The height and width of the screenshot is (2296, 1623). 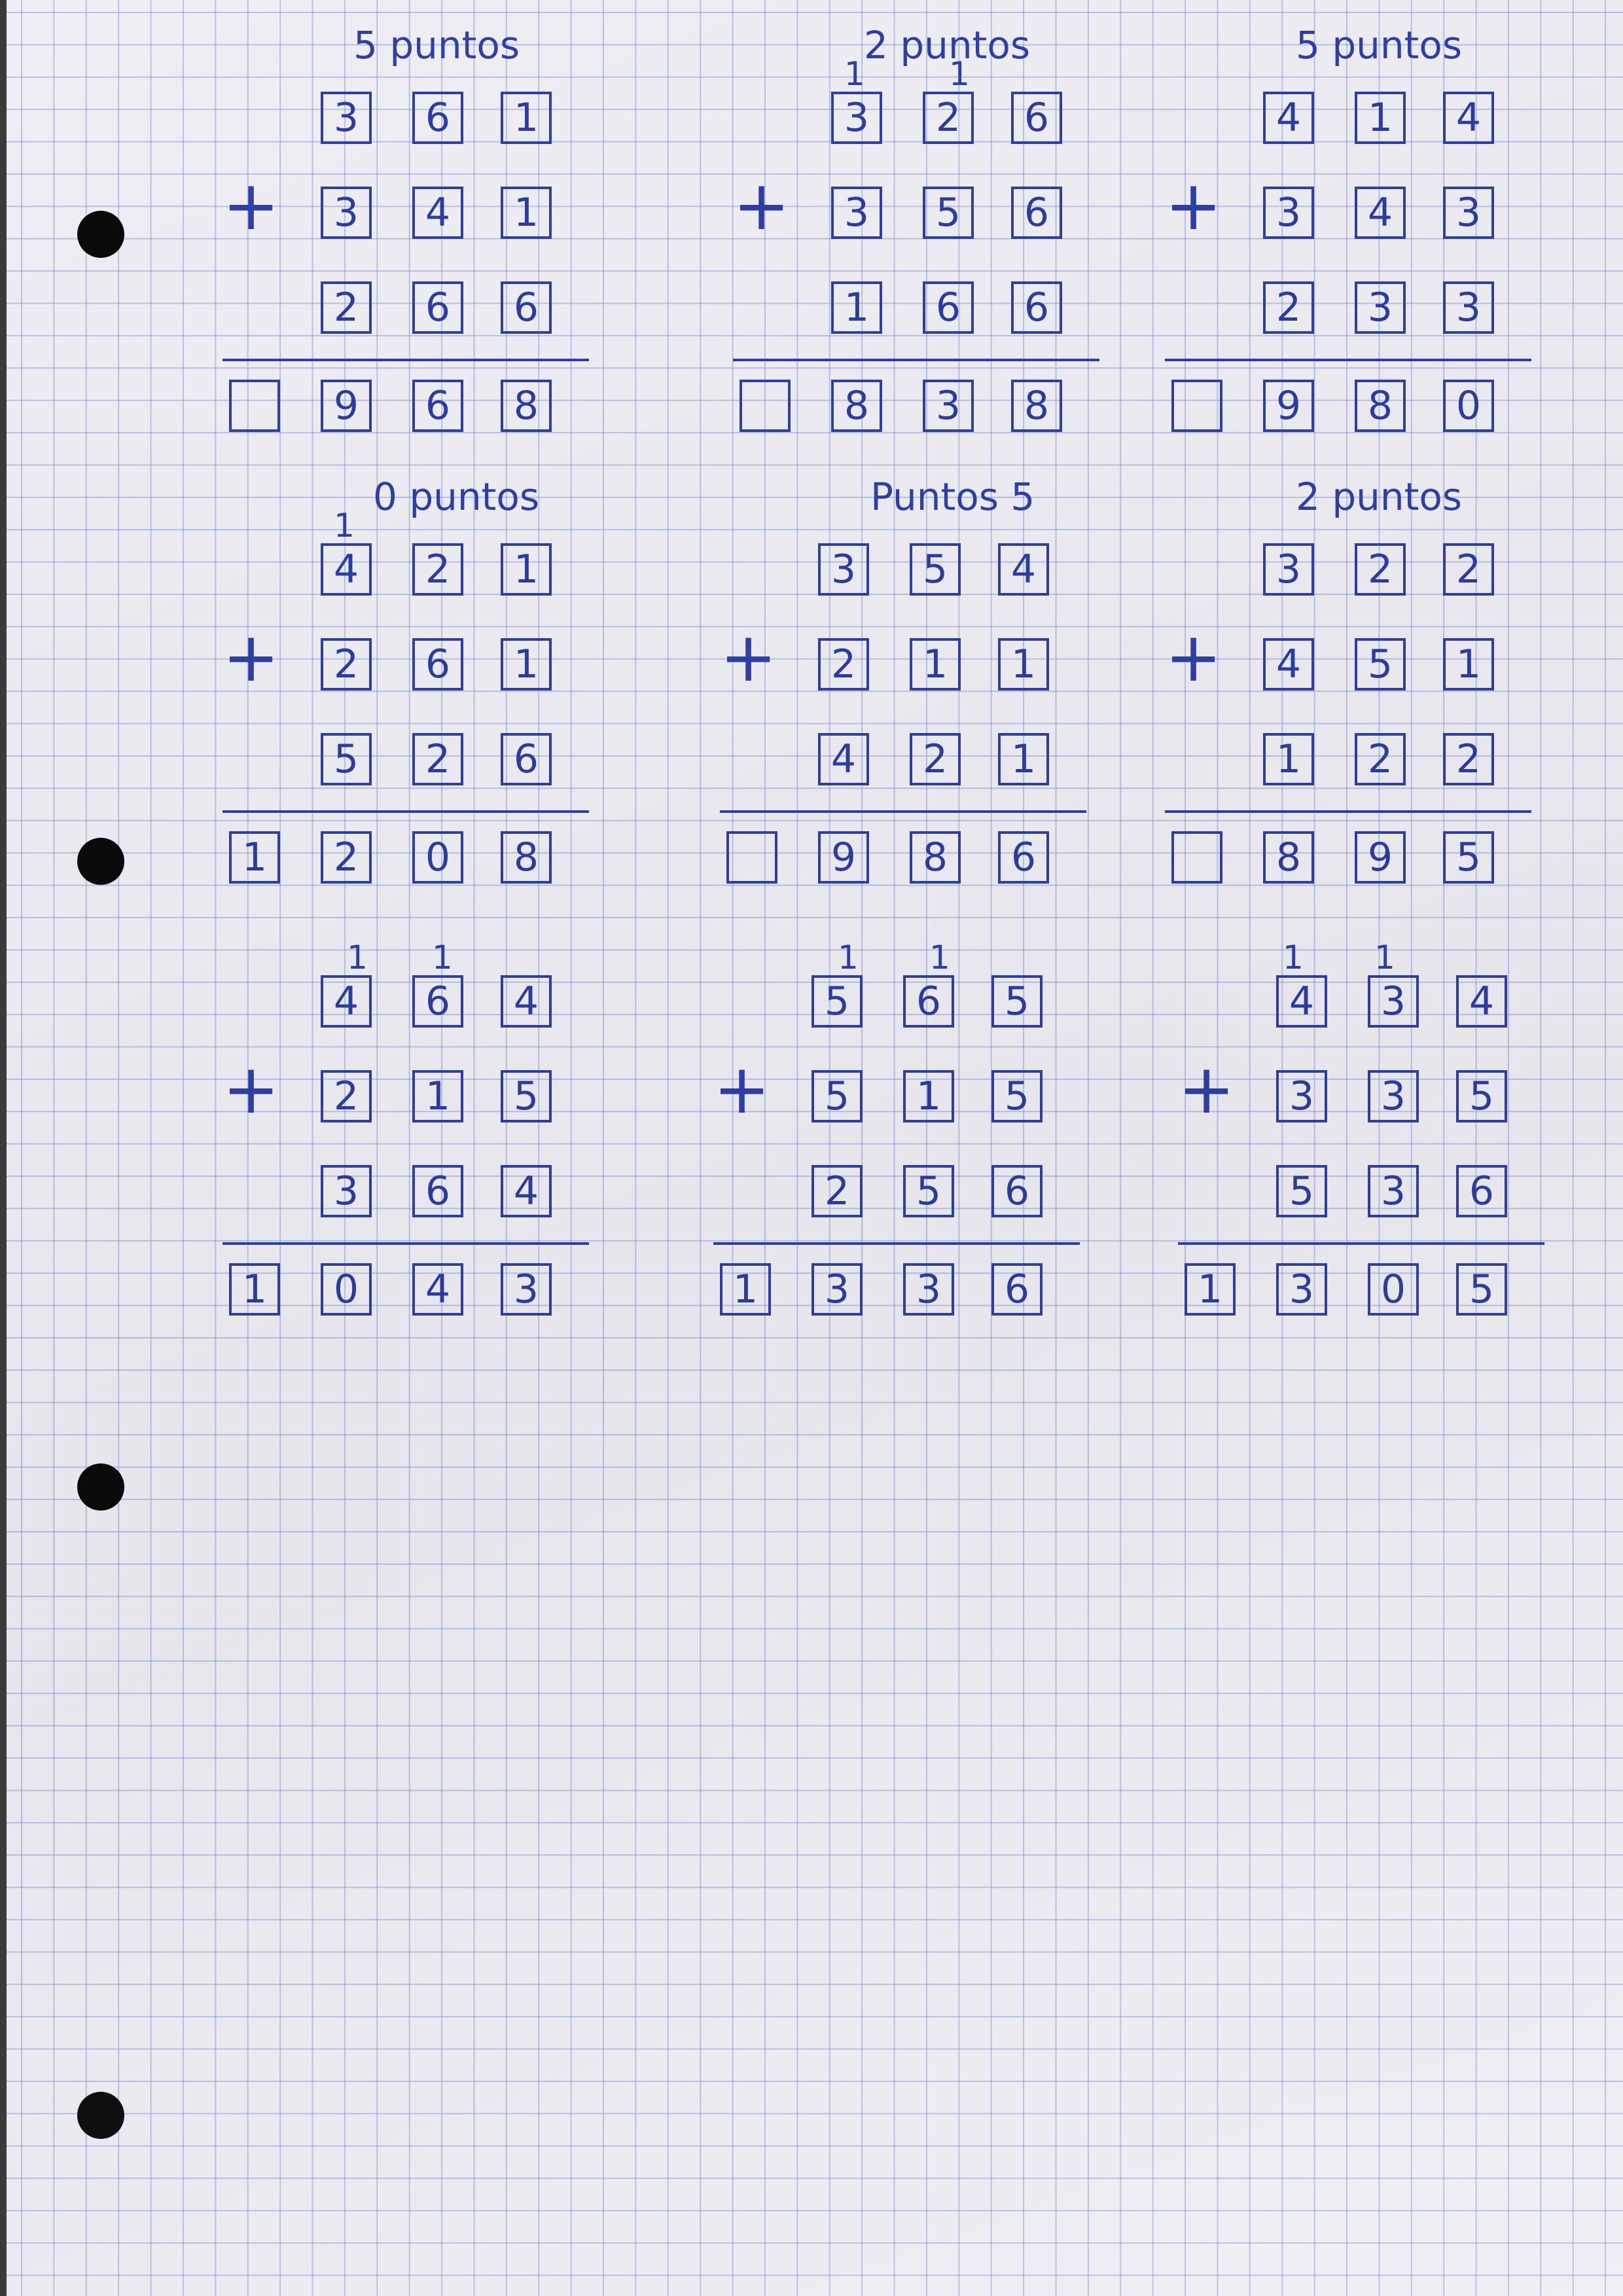 I want to click on result-box: 4, so click(x=437, y=1289).